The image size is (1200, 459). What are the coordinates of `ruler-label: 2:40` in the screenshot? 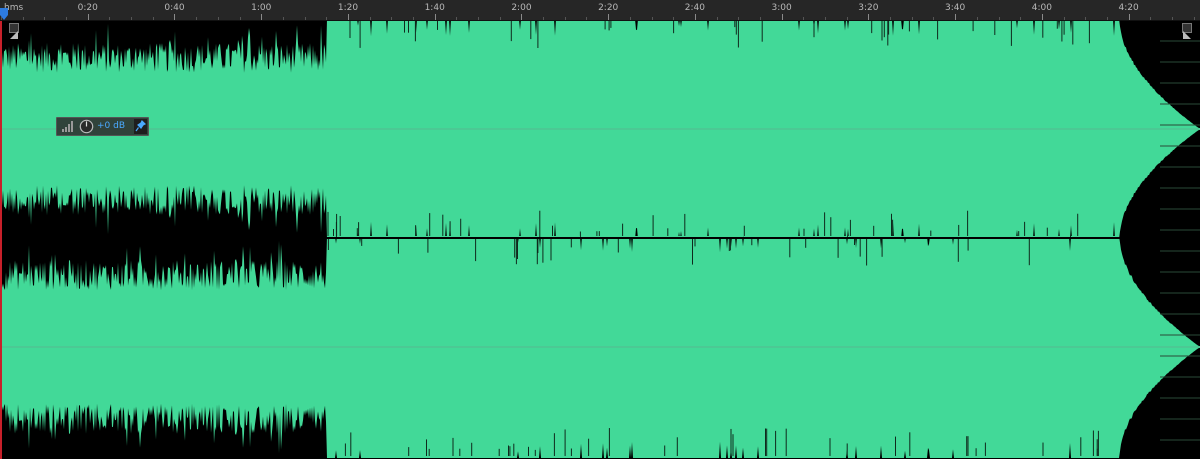 It's located at (695, 8).